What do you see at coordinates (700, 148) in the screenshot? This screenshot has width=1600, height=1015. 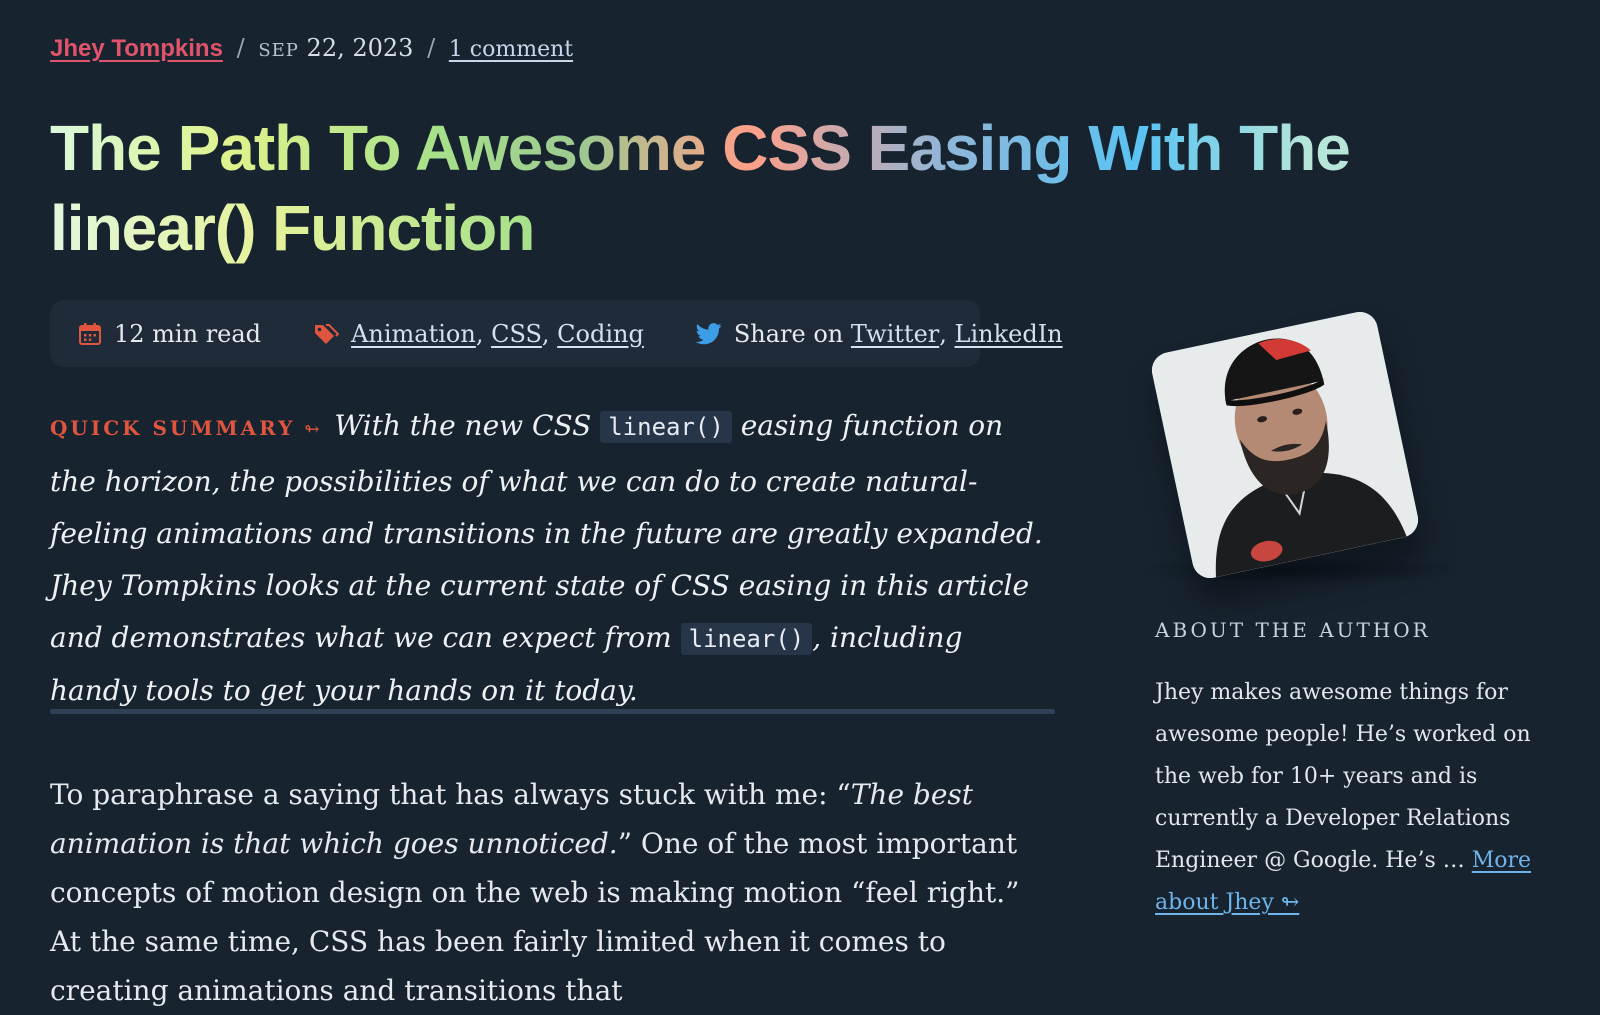 I see `article-title-line-1: The Path To Awesome CSS Easing With The` at bounding box center [700, 148].